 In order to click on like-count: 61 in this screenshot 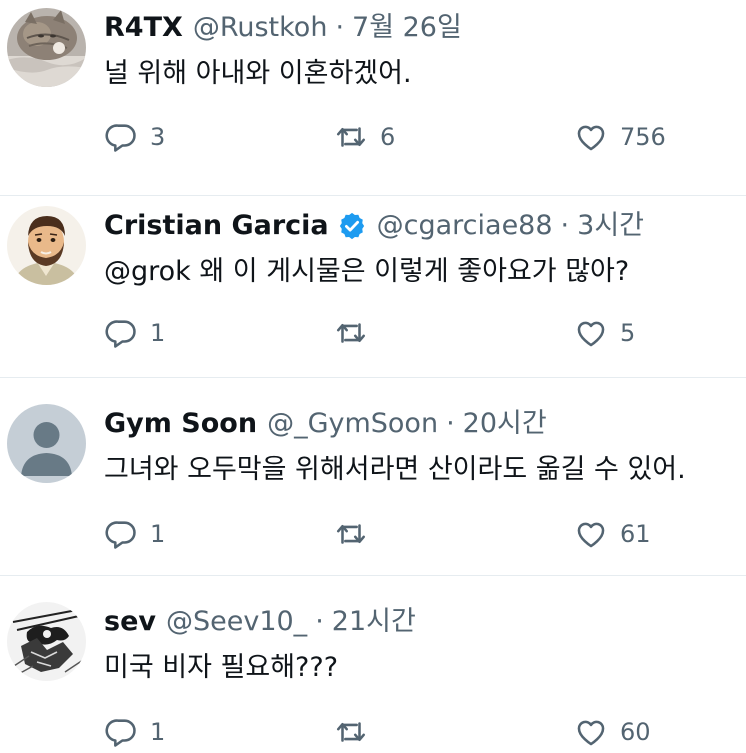, I will do `click(635, 534)`.